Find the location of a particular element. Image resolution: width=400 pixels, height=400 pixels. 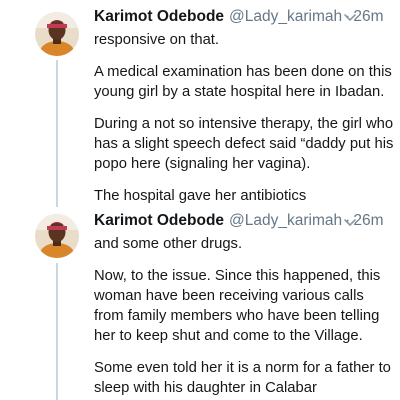

tweet-paragraph: responsive on that. is located at coordinates (157, 40).